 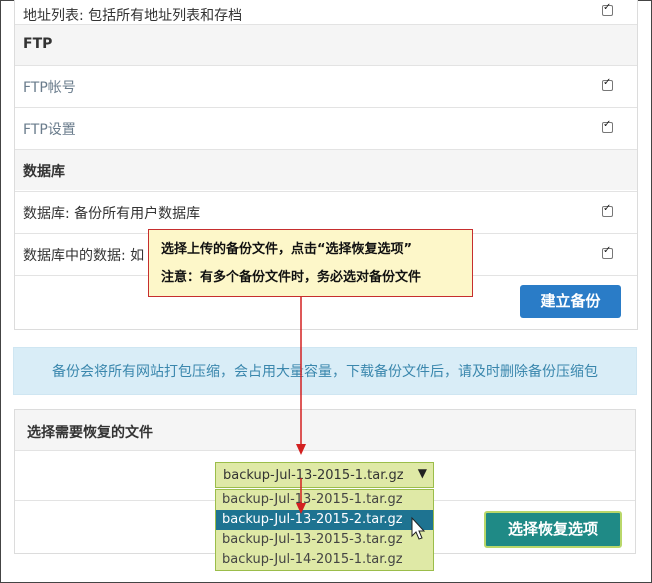 What do you see at coordinates (301, 449) in the screenshot?
I see `callout-arrow-head` at bounding box center [301, 449].